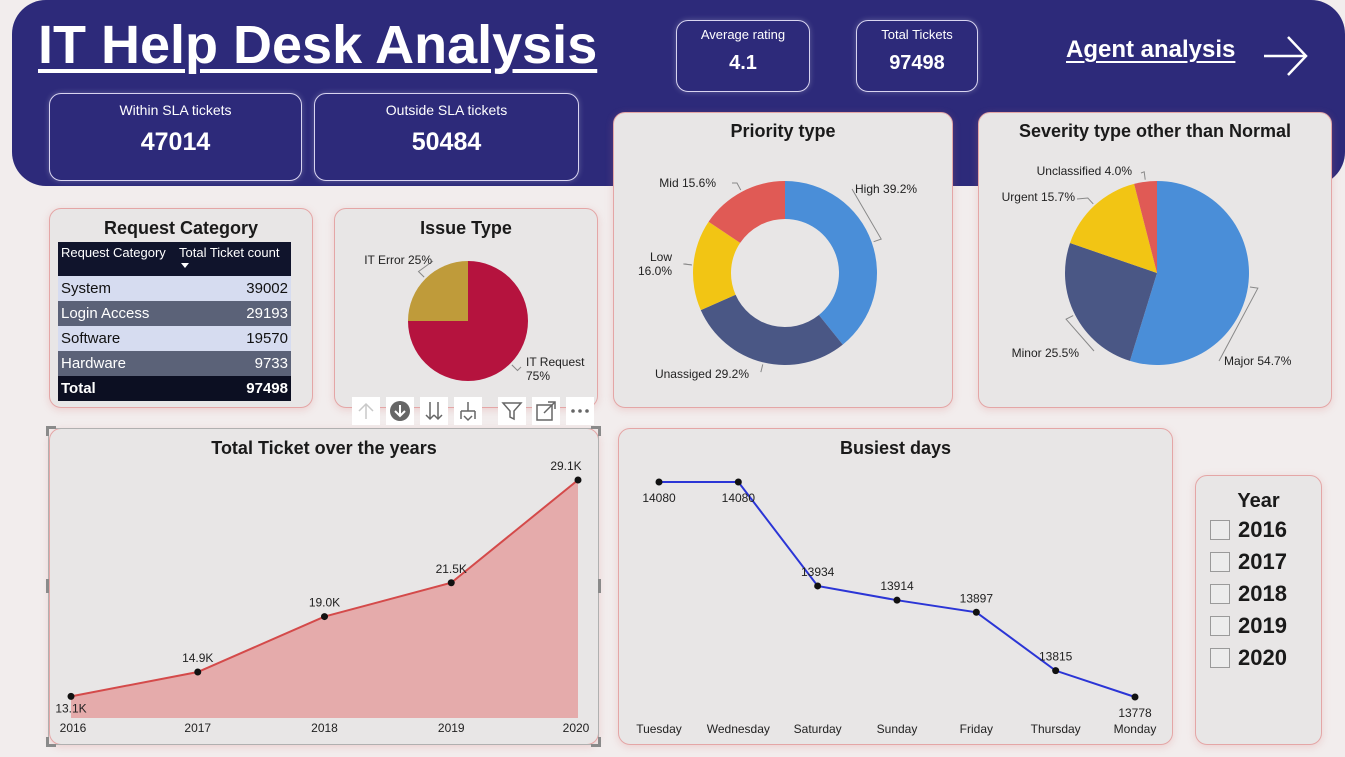 Image resolution: width=1345 pixels, height=757 pixels. What do you see at coordinates (181, 228) in the screenshot?
I see `request-category-title: Request Category` at bounding box center [181, 228].